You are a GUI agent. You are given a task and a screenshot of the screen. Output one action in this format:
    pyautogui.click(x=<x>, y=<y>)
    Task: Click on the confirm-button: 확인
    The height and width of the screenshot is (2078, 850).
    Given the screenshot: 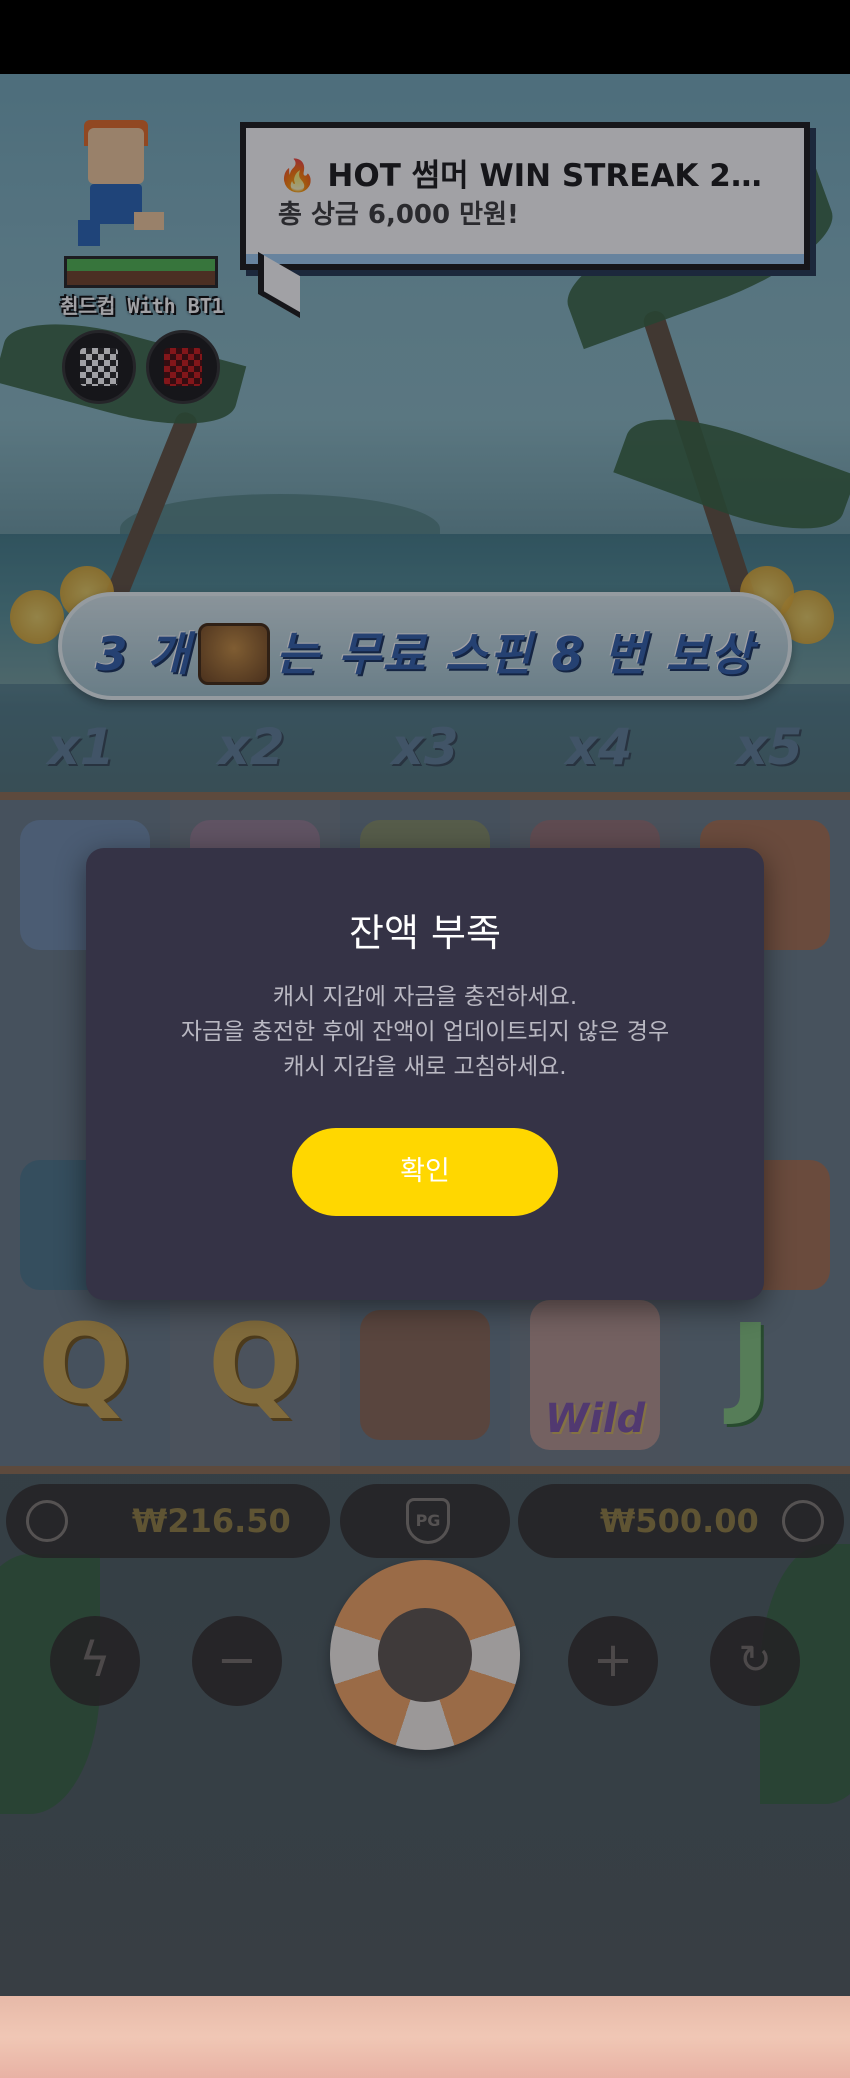 What is the action you would take?
    pyautogui.click(x=425, y=1172)
    